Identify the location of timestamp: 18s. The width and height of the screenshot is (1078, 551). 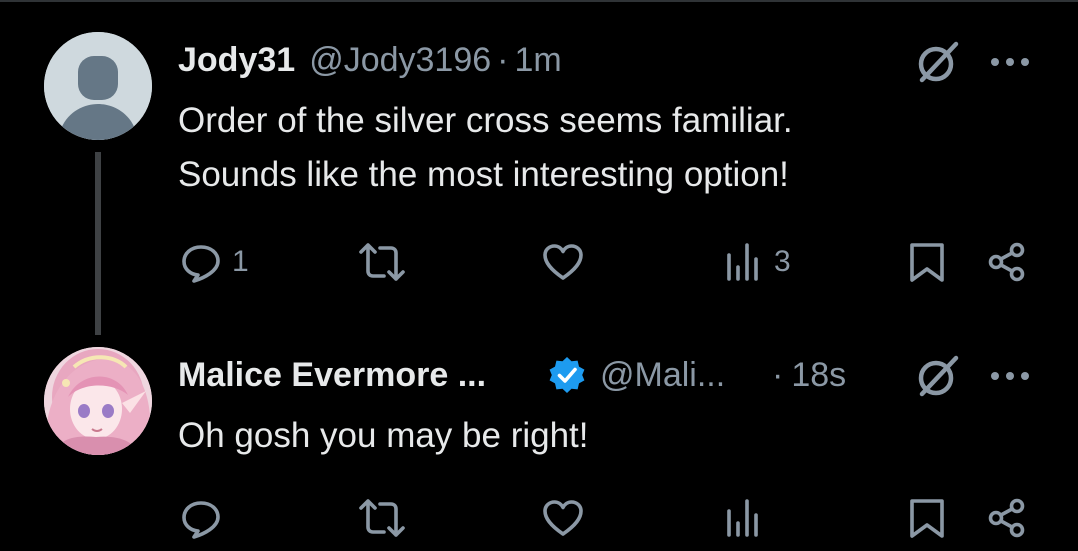
(818, 375).